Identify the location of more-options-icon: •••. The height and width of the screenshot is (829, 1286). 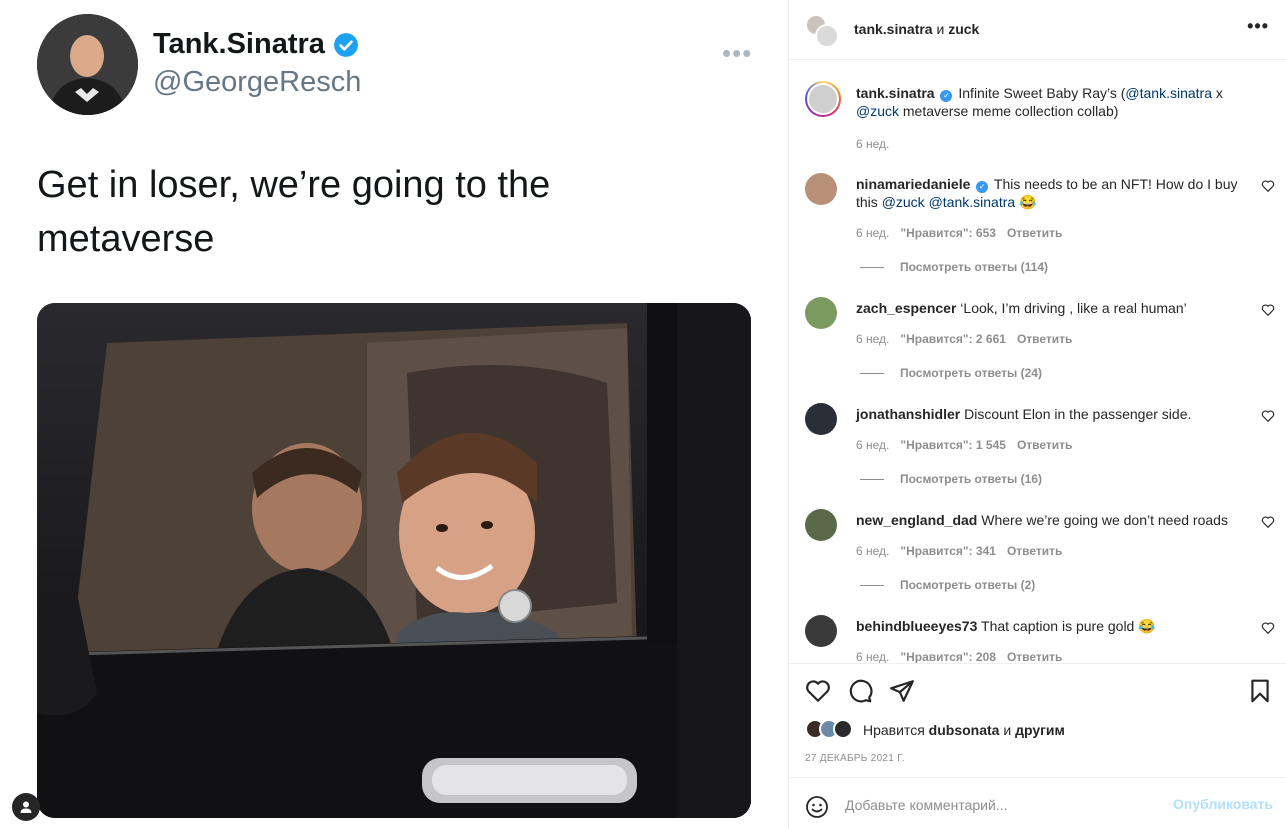
(1258, 26).